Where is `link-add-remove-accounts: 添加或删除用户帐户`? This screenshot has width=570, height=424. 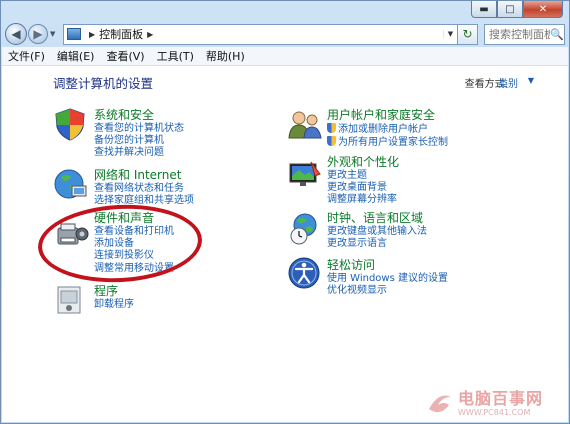 link-add-remove-accounts: 添加或删除用户帐户 is located at coordinates (387, 129).